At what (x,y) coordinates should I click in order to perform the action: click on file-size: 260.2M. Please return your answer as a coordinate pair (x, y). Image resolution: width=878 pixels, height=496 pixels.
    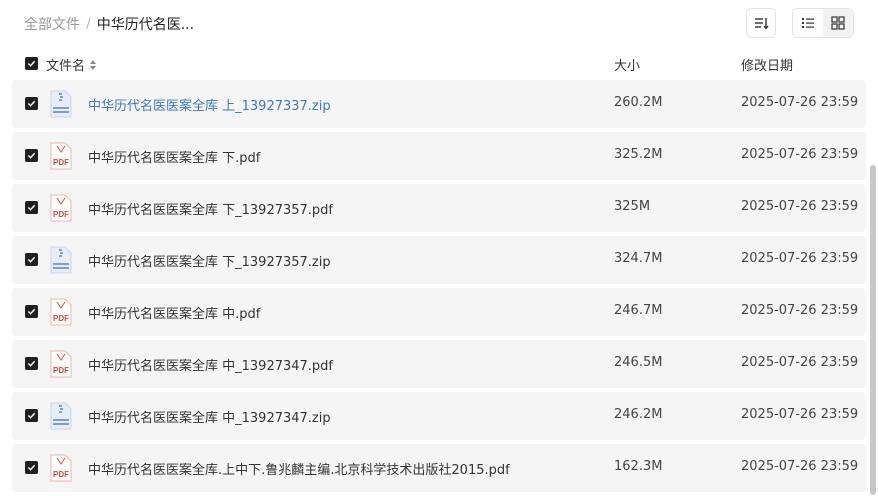
    Looking at the image, I should click on (638, 102).